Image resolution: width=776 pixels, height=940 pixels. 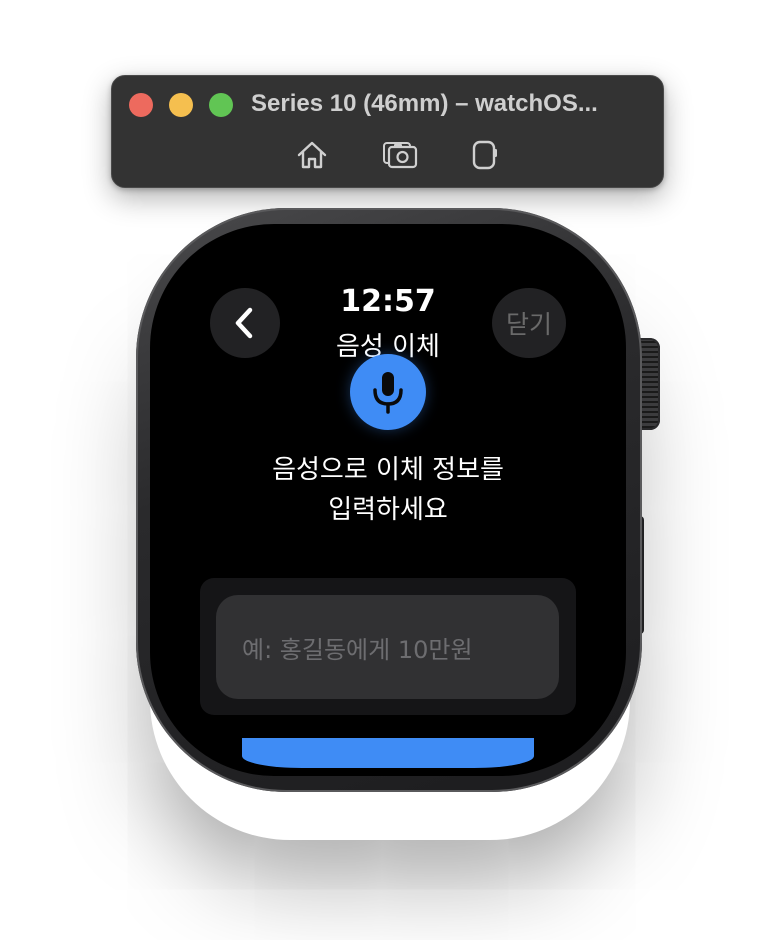 What do you see at coordinates (388, 470) in the screenshot?
I see `prompt-line-1: 음성으로 이체 정보를` at bounding box center [388, 470].